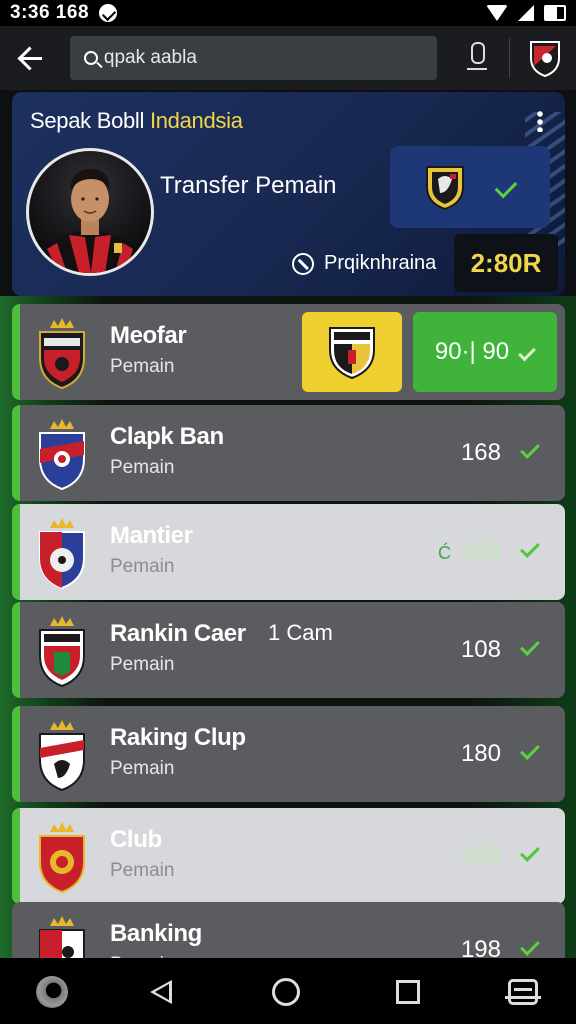  Describe the element at coordinates (167, 436) in the screenshot. I see `club-name: Clapk Ban` at that location.